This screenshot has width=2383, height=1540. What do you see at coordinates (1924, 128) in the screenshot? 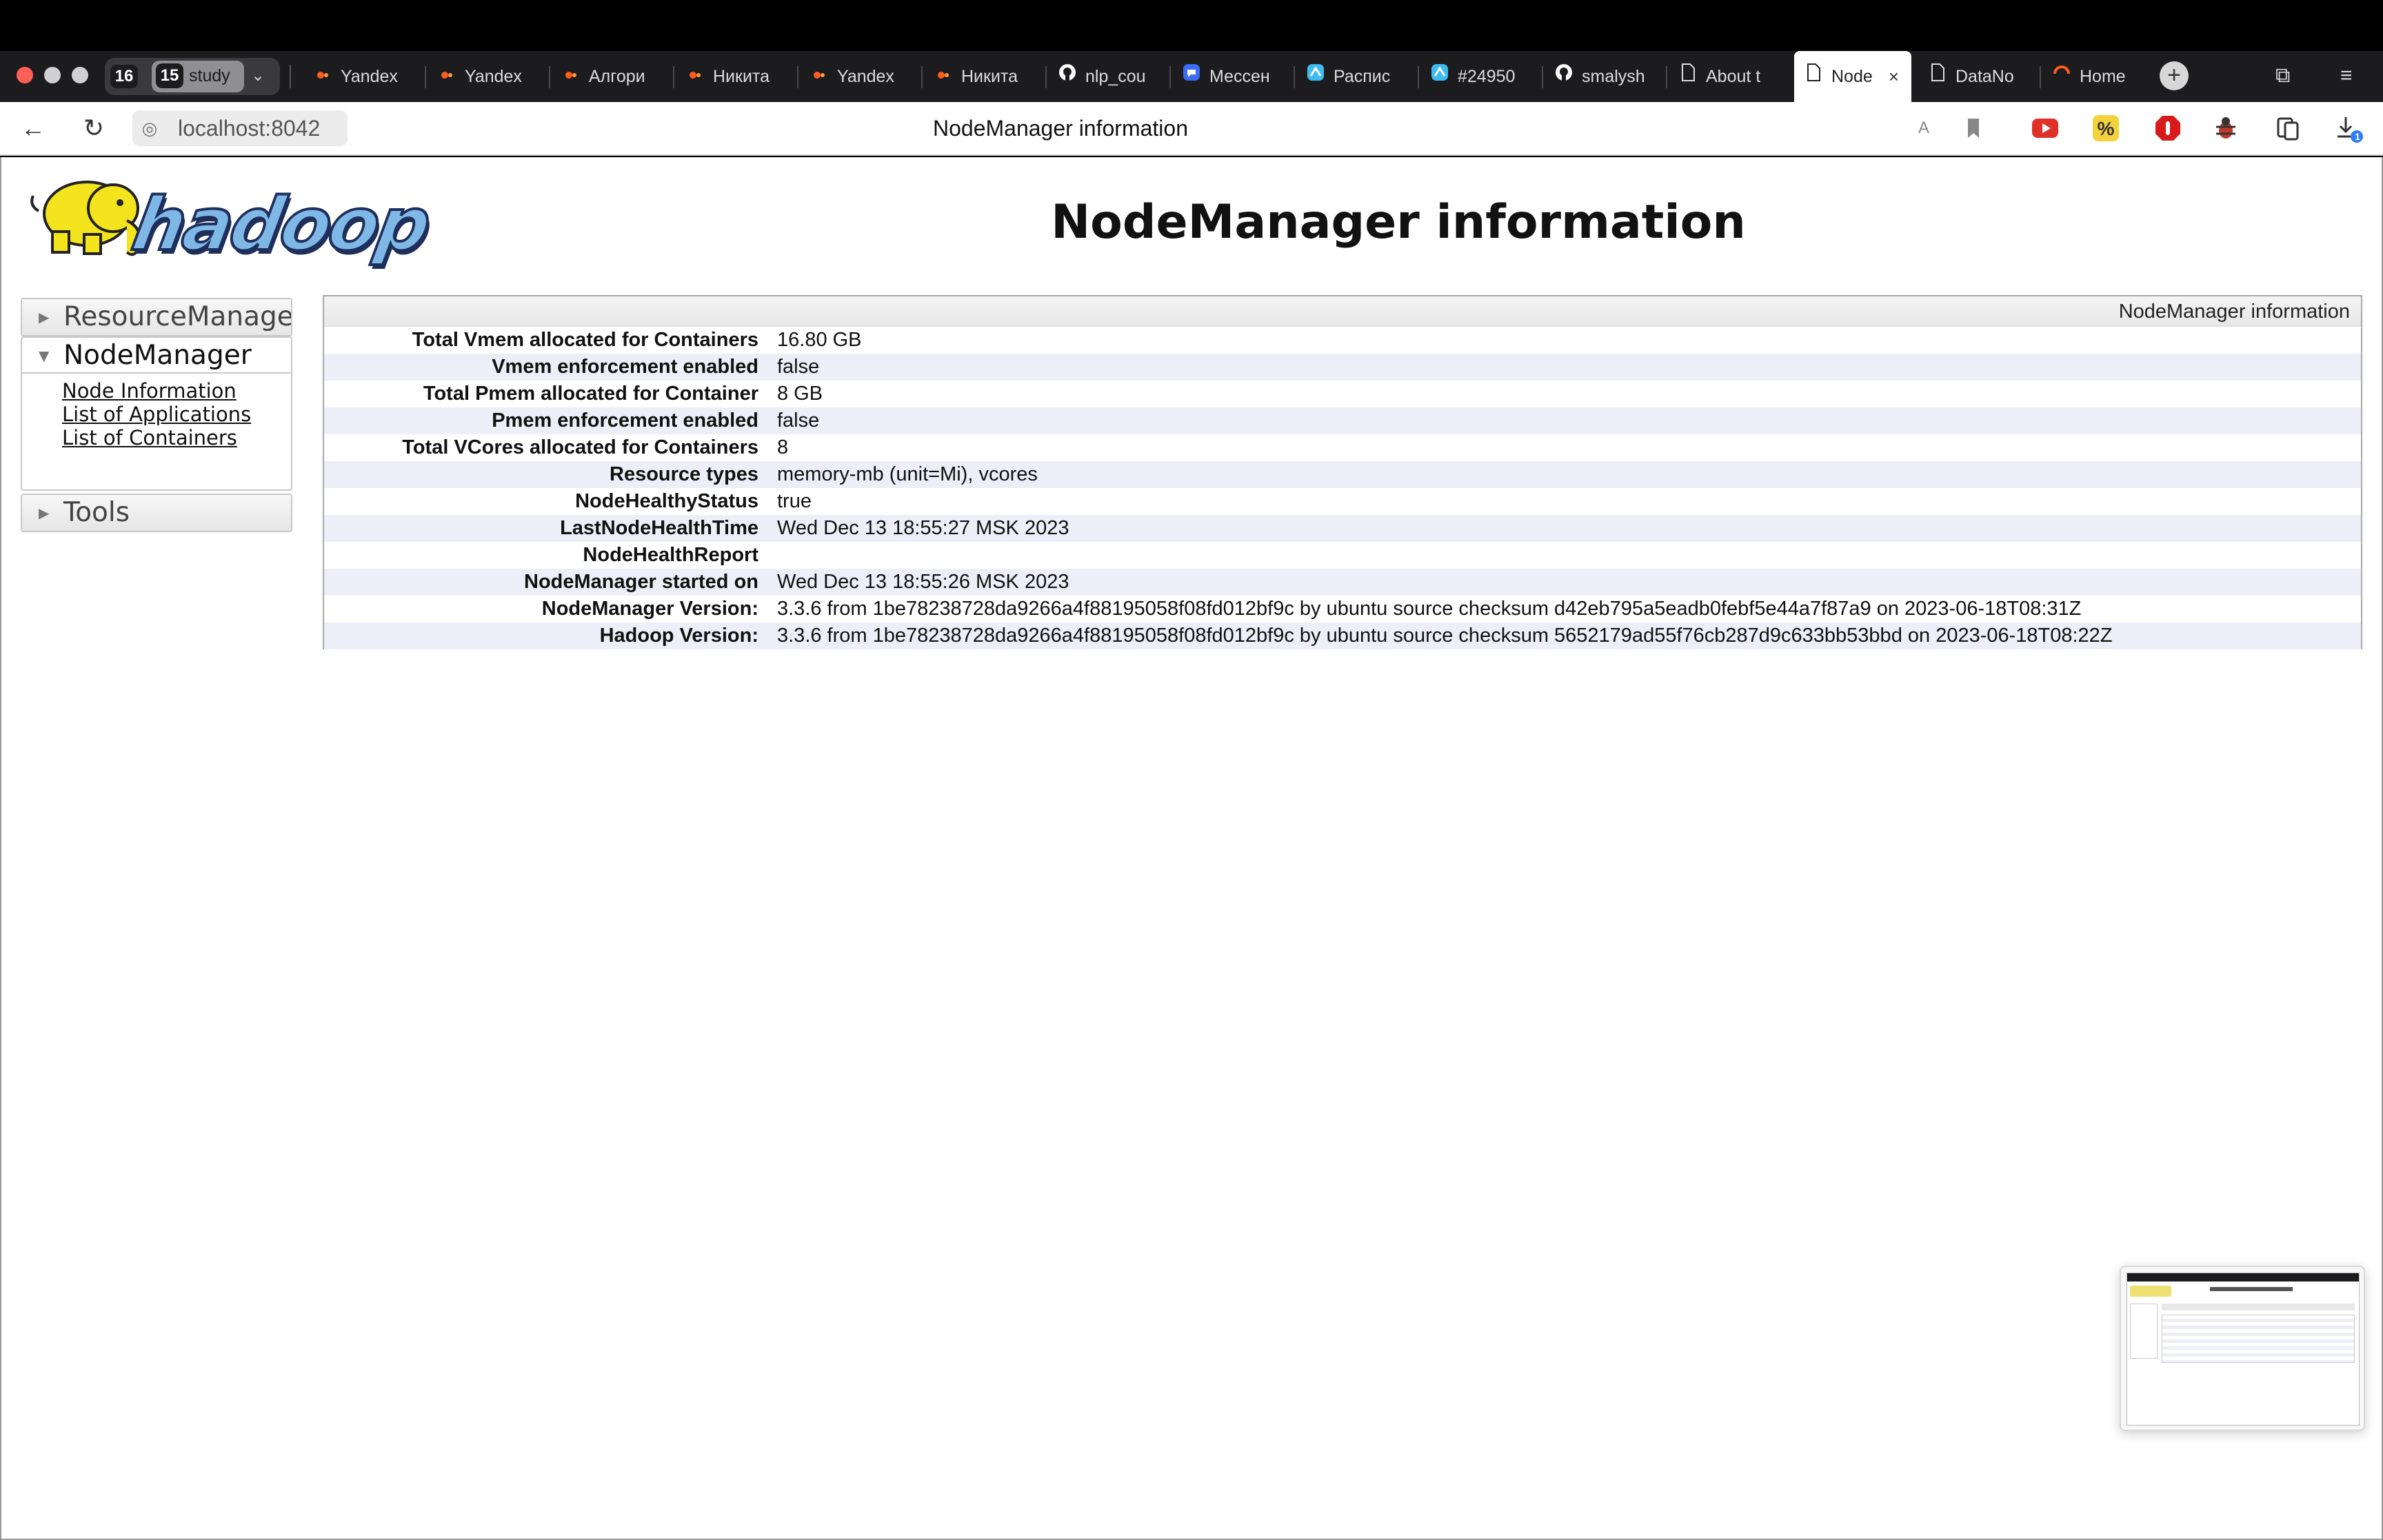
I see `translate-icon: A` at bounding box center [1924, 128].